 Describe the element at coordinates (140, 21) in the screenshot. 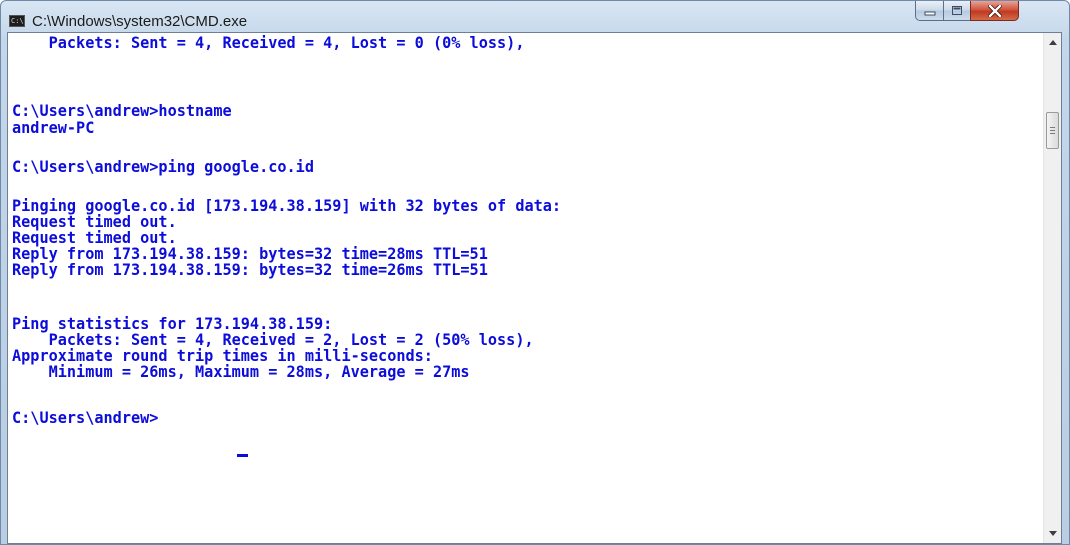

I see `window-title: C:\Windows\system32\CMD.exe` at that location.